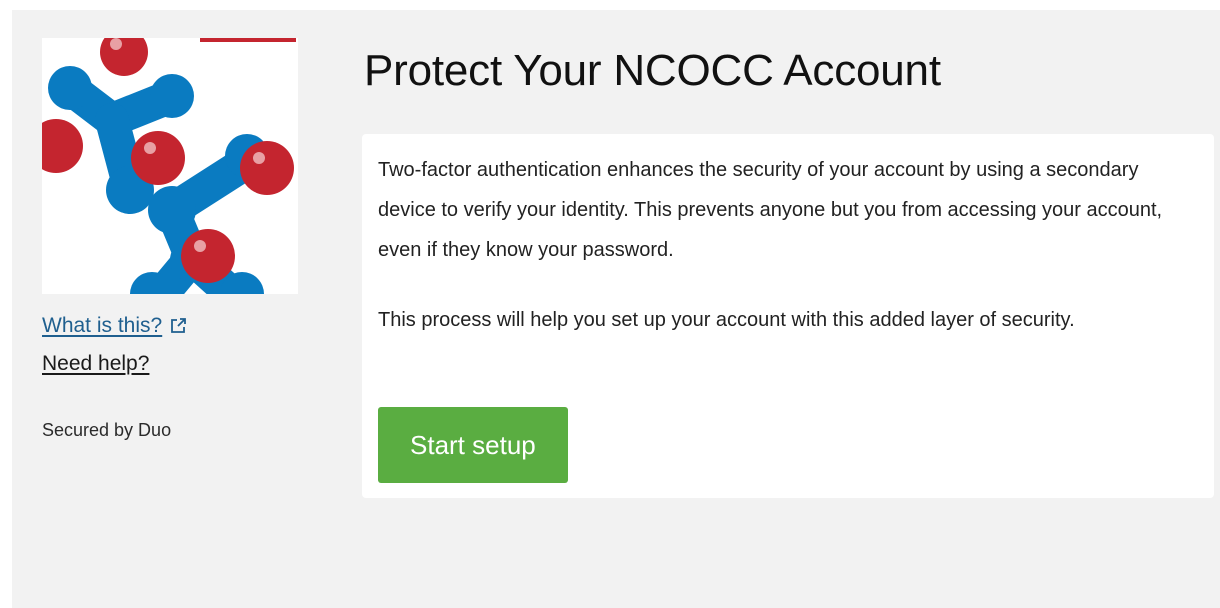 The image size is (1220, 608). Describe the element at coordinates (95, 364) in the screenshot. I see `need-help-link: Need help?` at that location.